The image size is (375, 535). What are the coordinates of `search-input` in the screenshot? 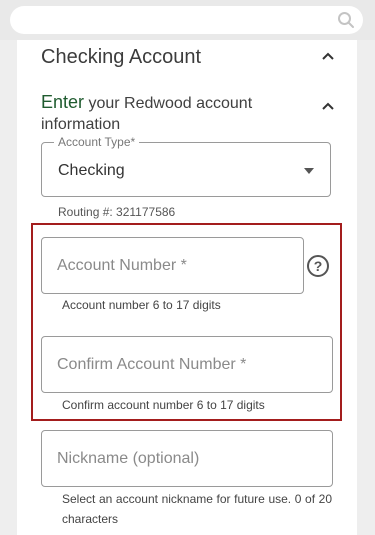 It's located at (186, 20).